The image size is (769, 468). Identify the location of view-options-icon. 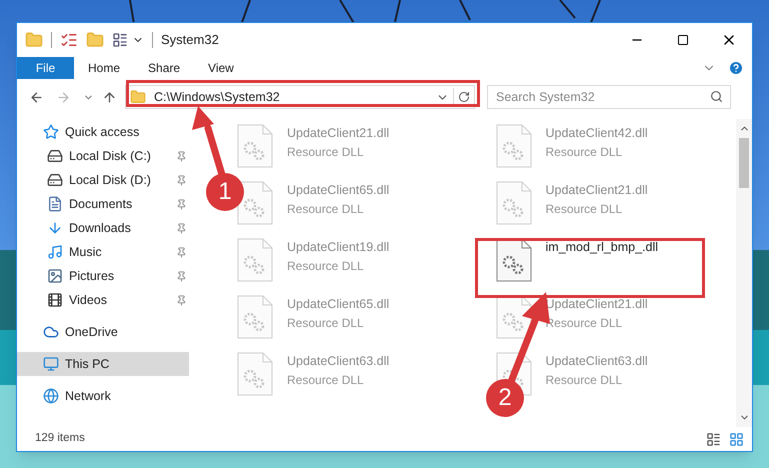
(120, 40).